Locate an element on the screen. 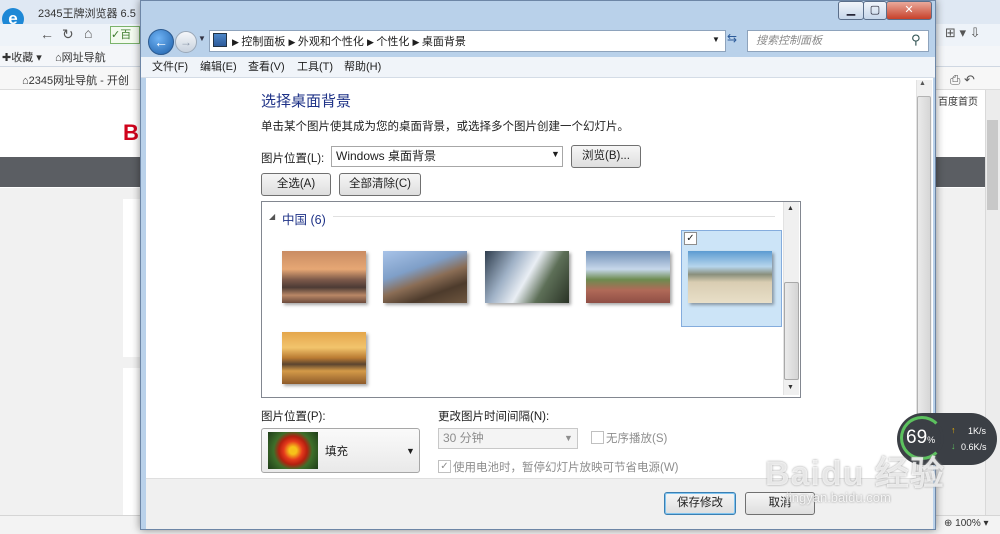 The height and width of the screenshot is (534, 1000). shuffle-label: 无序播放(S) is located at coordinates (637, 439).